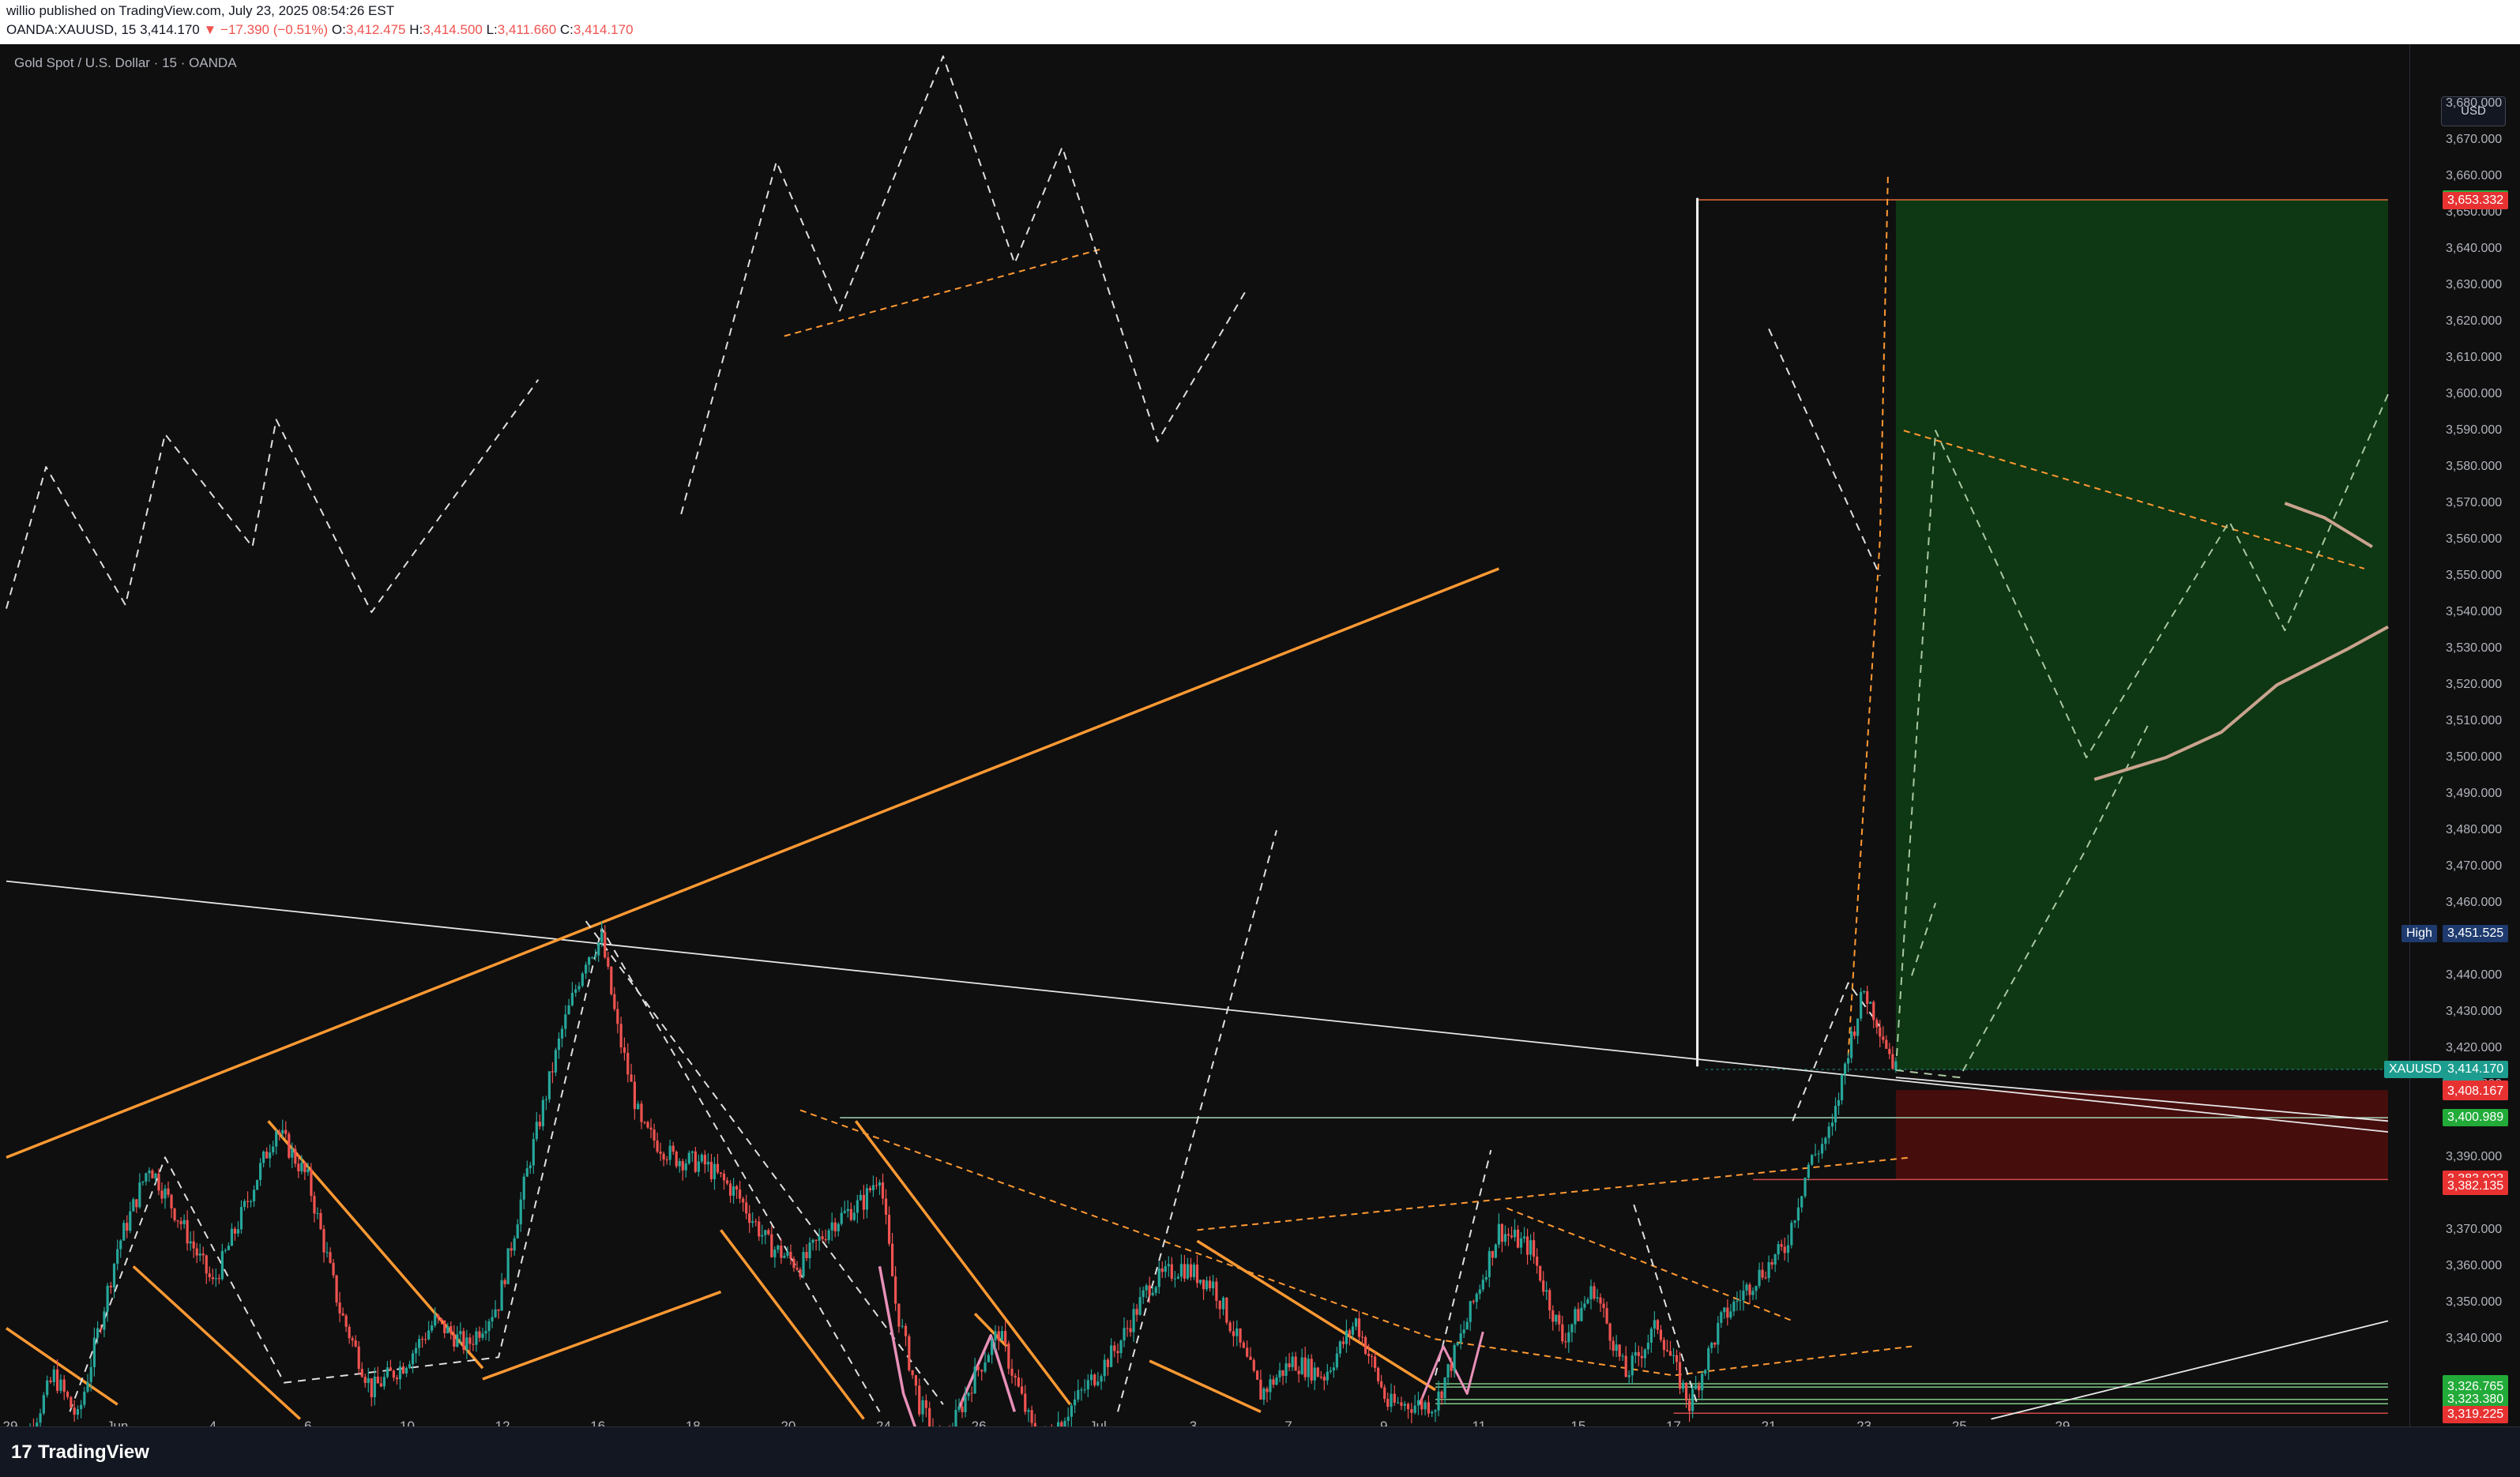 The height and width of the screenshot is (1477, 2520). Describe the element at coordinates (2141, 1135) in the screenshot. I see `zone-stop` at that location.